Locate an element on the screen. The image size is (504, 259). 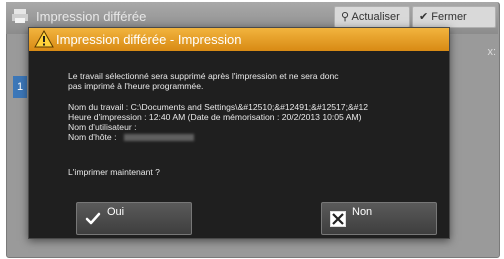
yes-button-label: Oui is located at coordinates (116, 212).